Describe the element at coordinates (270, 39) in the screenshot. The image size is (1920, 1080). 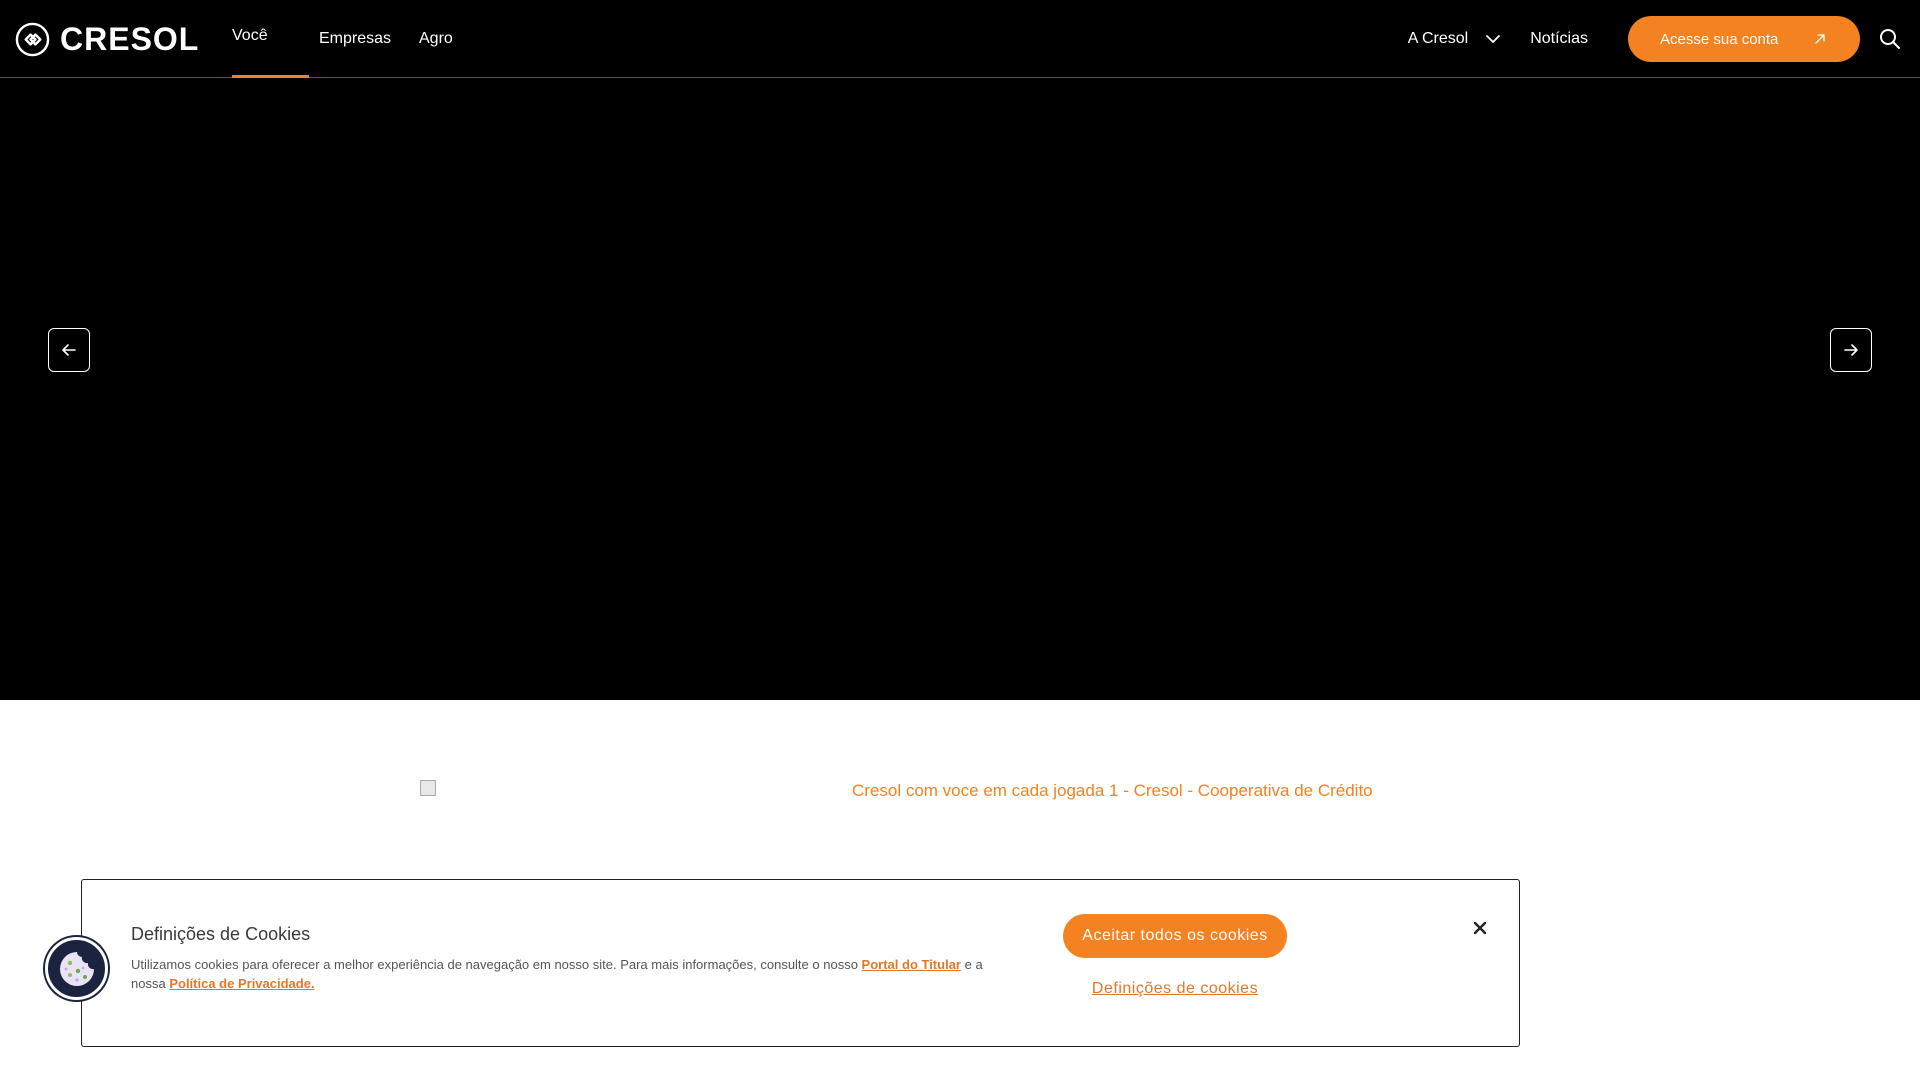
I see `nav-item-voce: Você` at that location.